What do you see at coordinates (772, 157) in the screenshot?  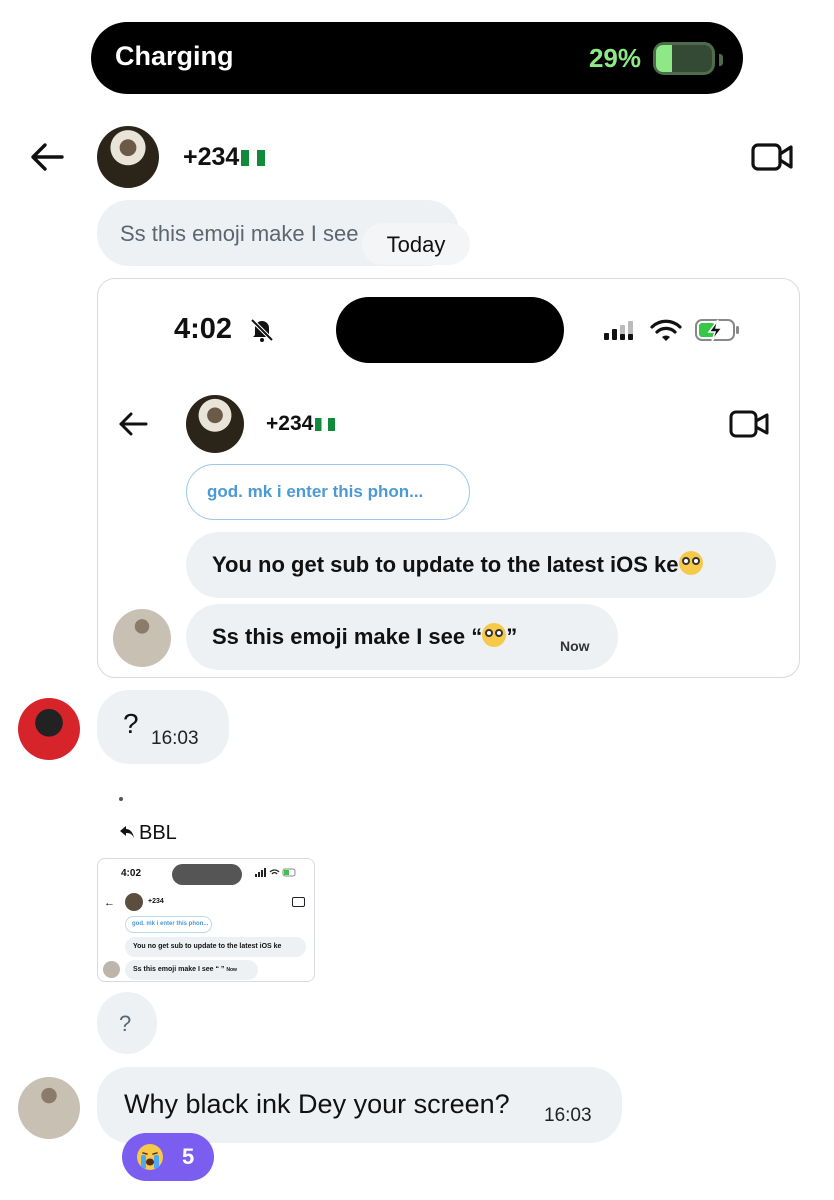 I see `video-call-icon` at bounding box center [772, 157].